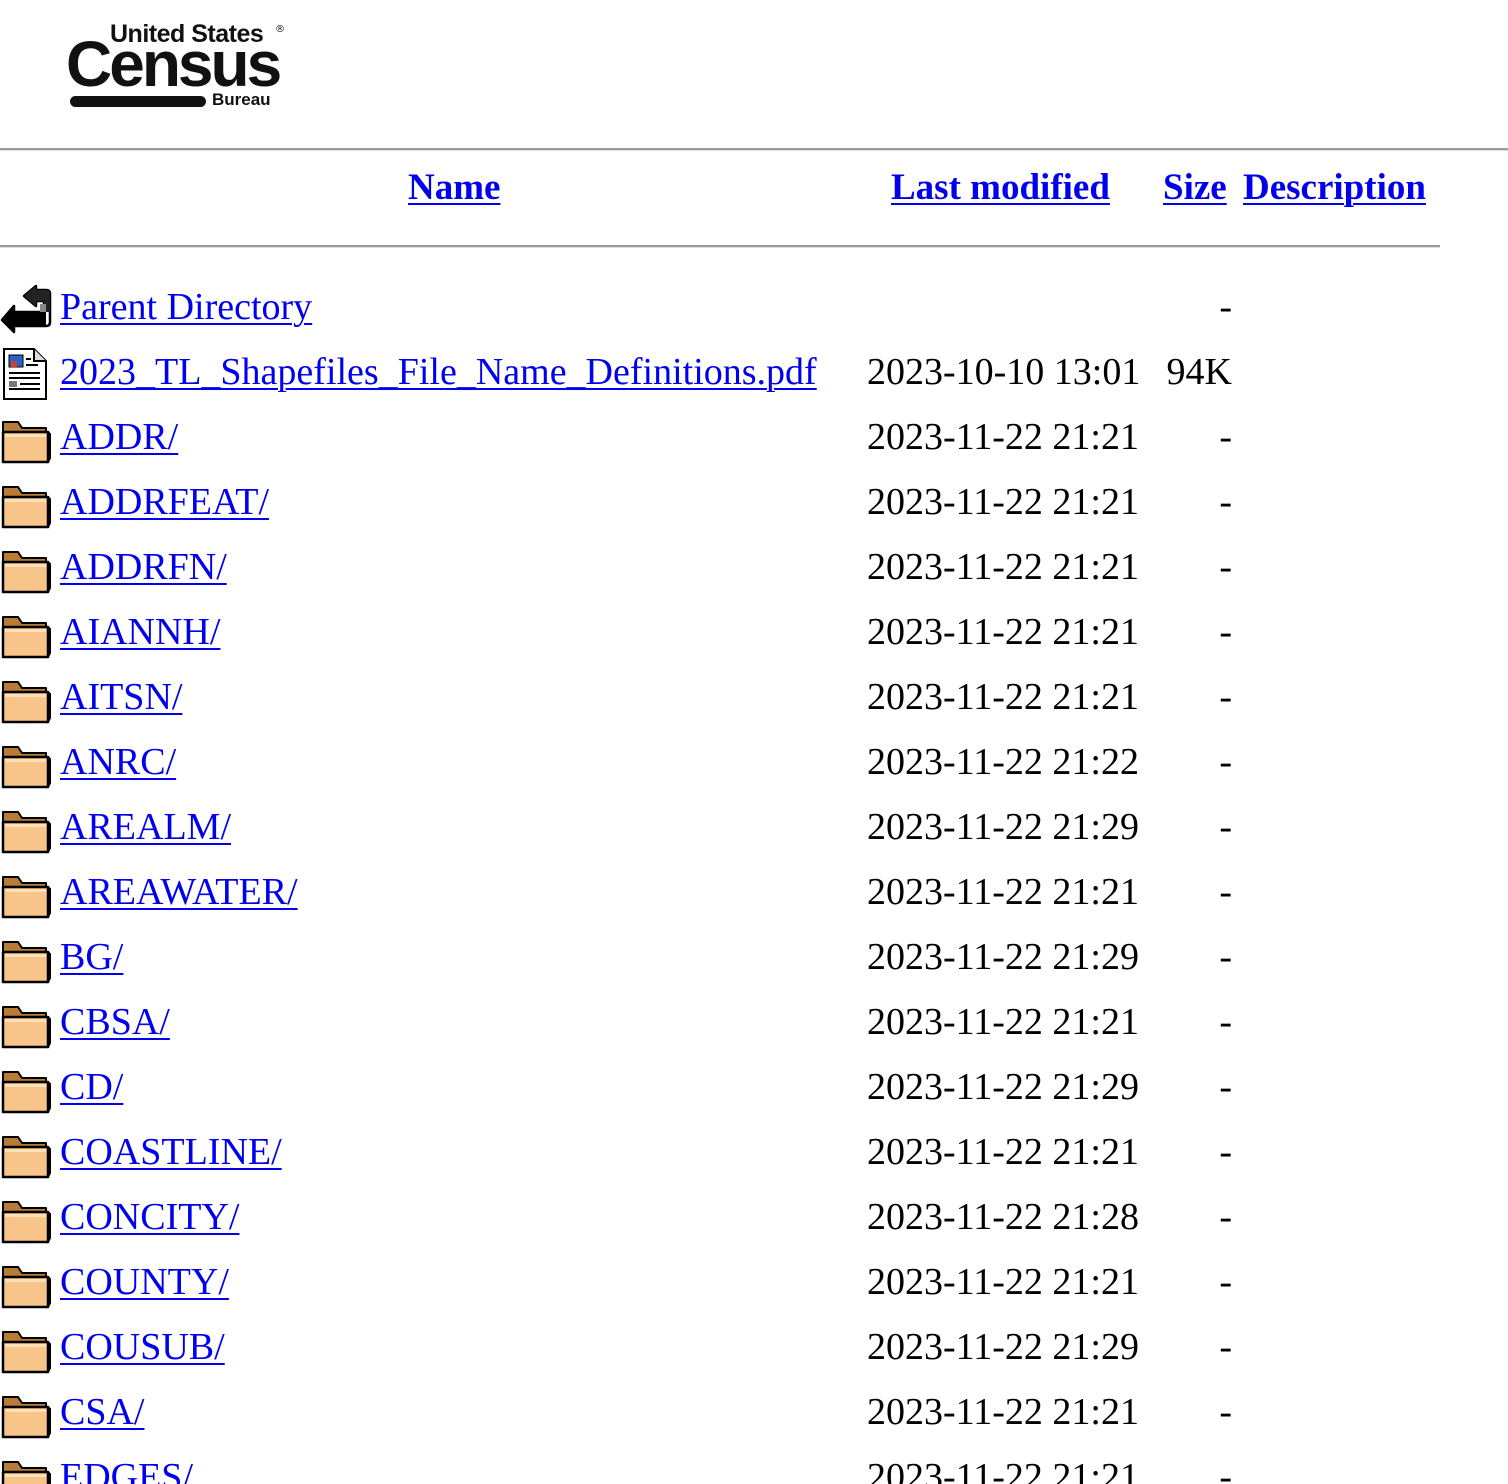 This screenshot has width=1508, height=1484. Describe the element at coordinates (1000, 187) in the screenshot. I see `sort-by-last-modified-link: Last modified` at that location.